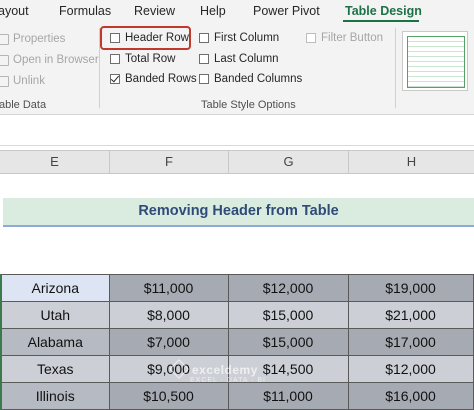  Describe the element at coordinates (395, 68) in the screenshot. I see `group-separator` at that location.